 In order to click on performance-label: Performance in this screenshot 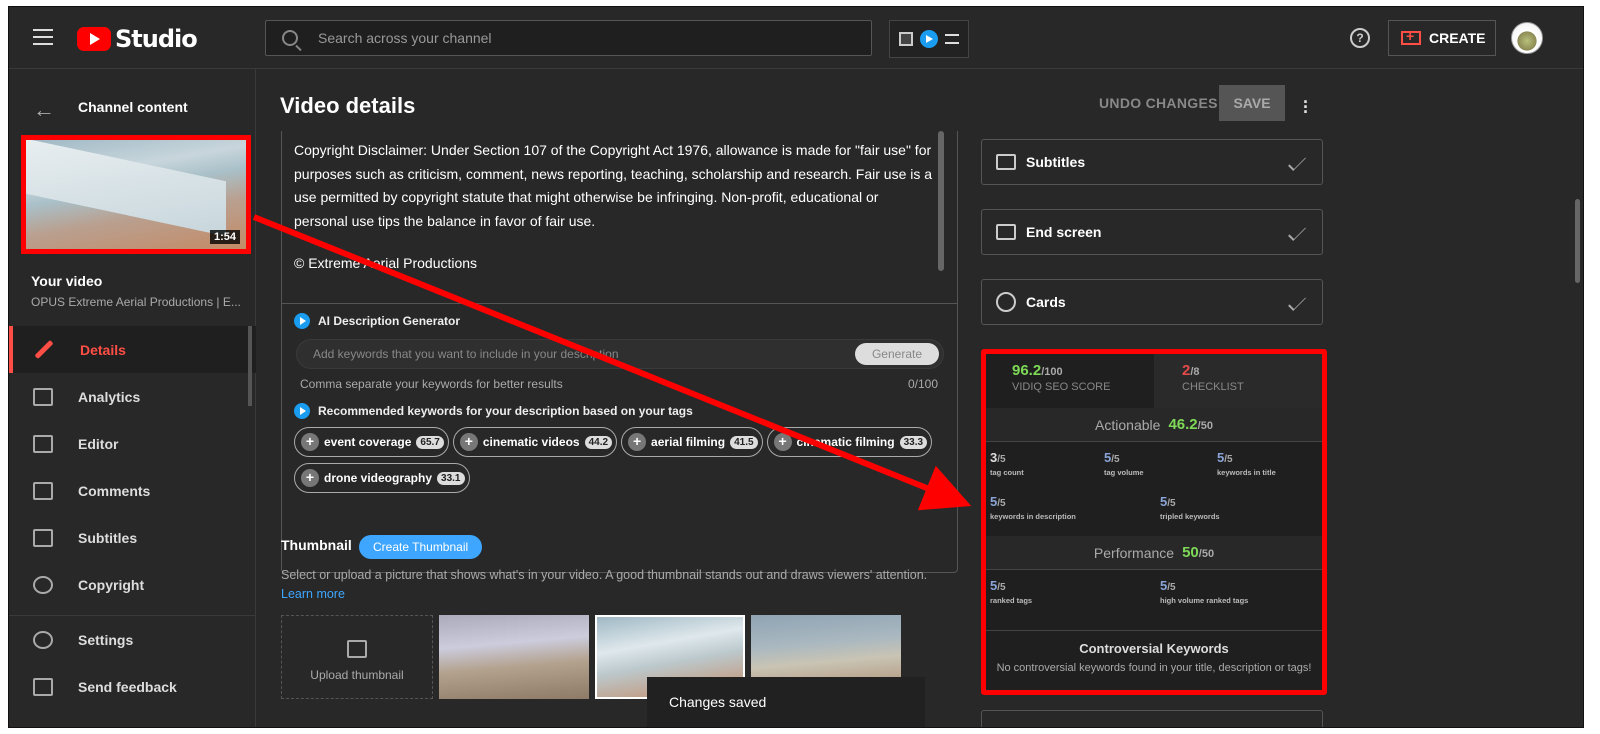, I will do `click(1134, 552)`.